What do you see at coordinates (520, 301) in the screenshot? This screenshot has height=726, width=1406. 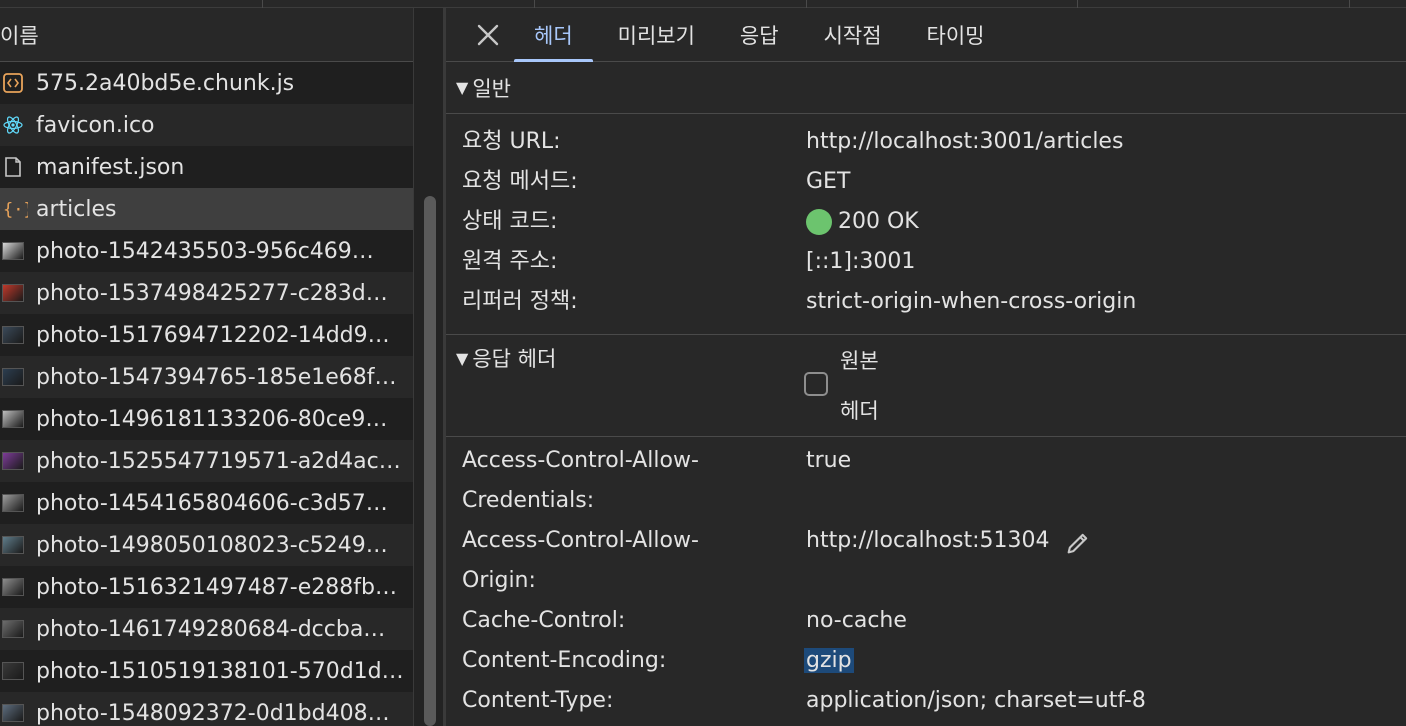 I see `referrer-policy-label: 리퍼러 정책:` at bounding box center [520, 301].